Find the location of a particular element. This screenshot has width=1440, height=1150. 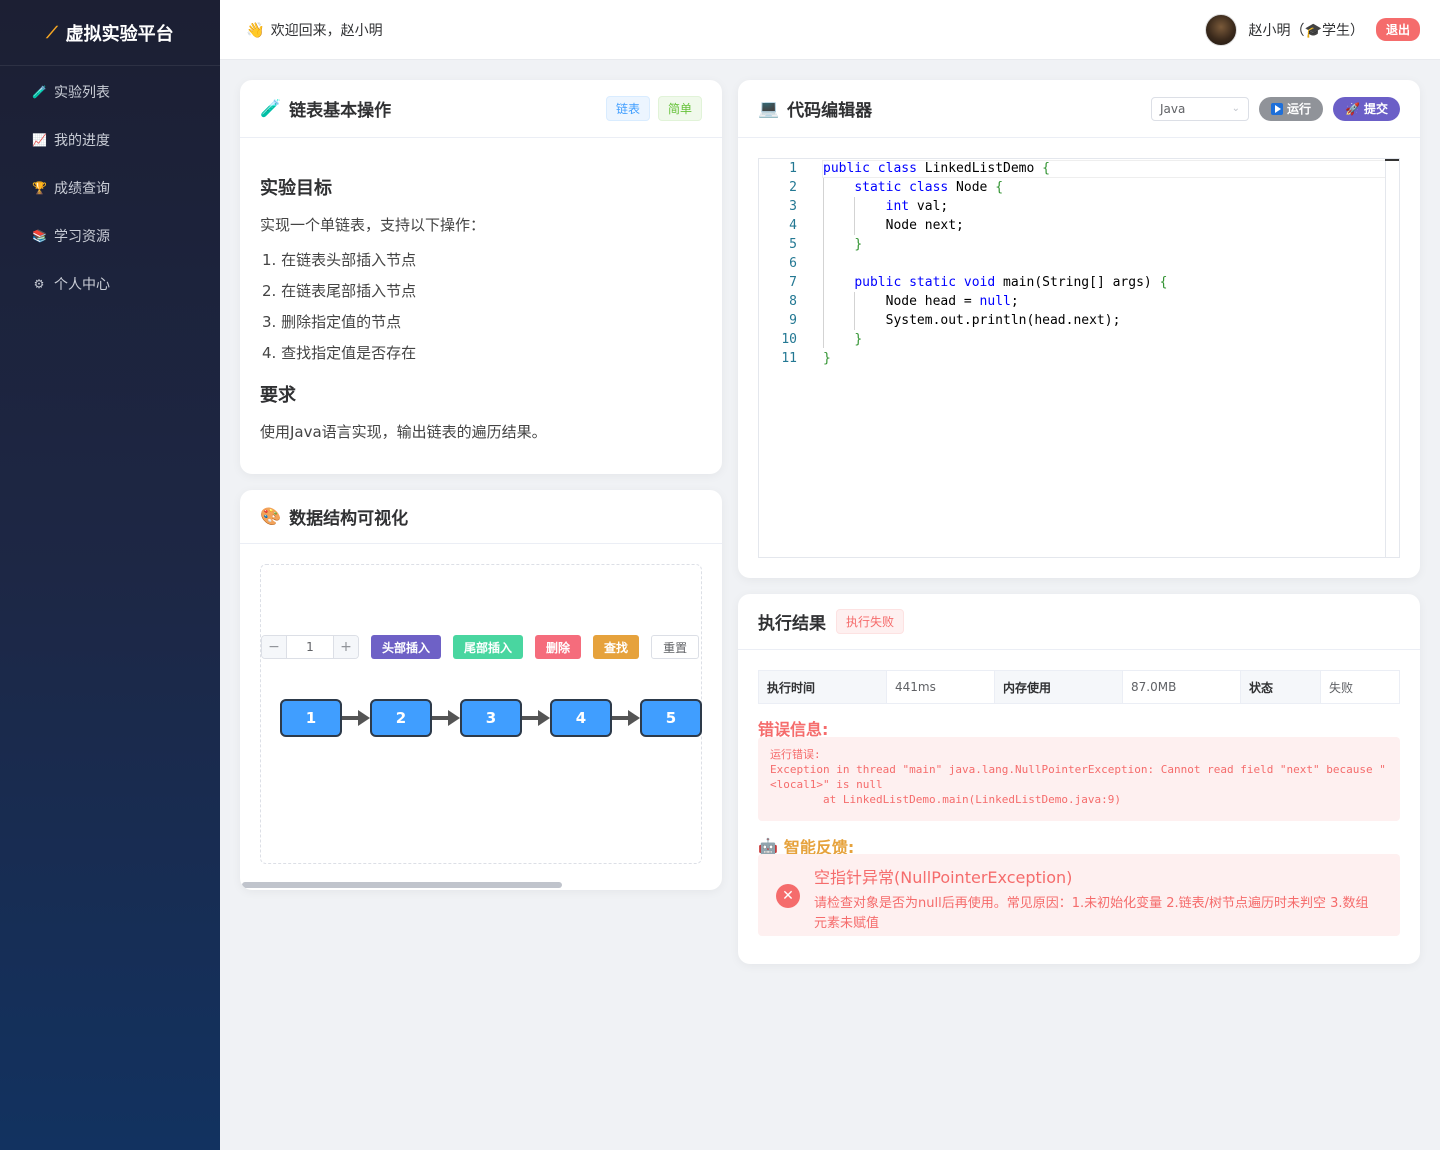

avatar is located at coordinates (1220, 29).